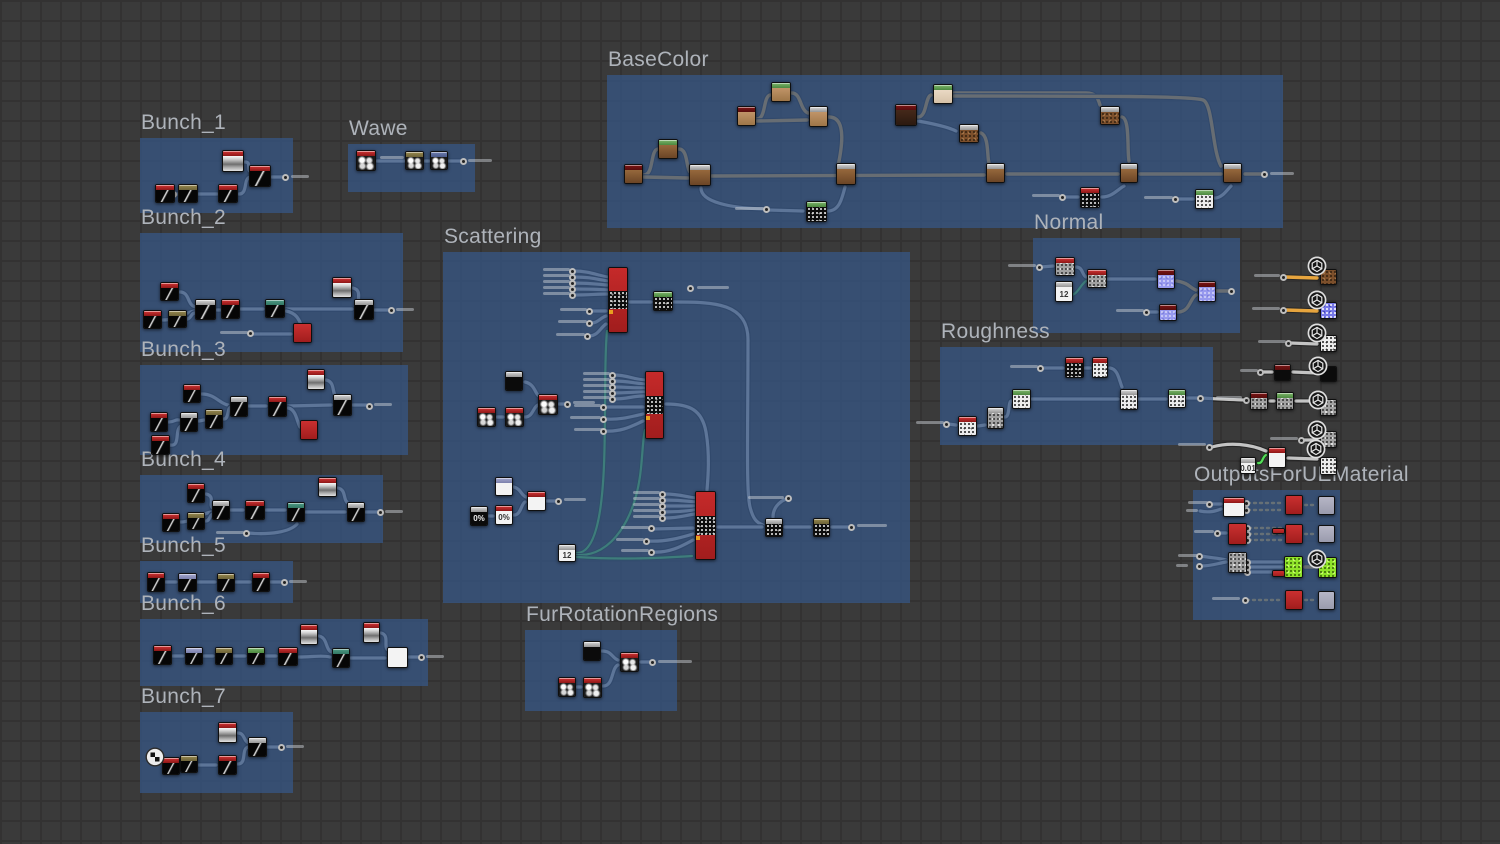 The height and width of the screenshot is (844, 1500). Describe the element at coordinates (479, 516) in the screenshot. I see `node-black: 0%` at that location.